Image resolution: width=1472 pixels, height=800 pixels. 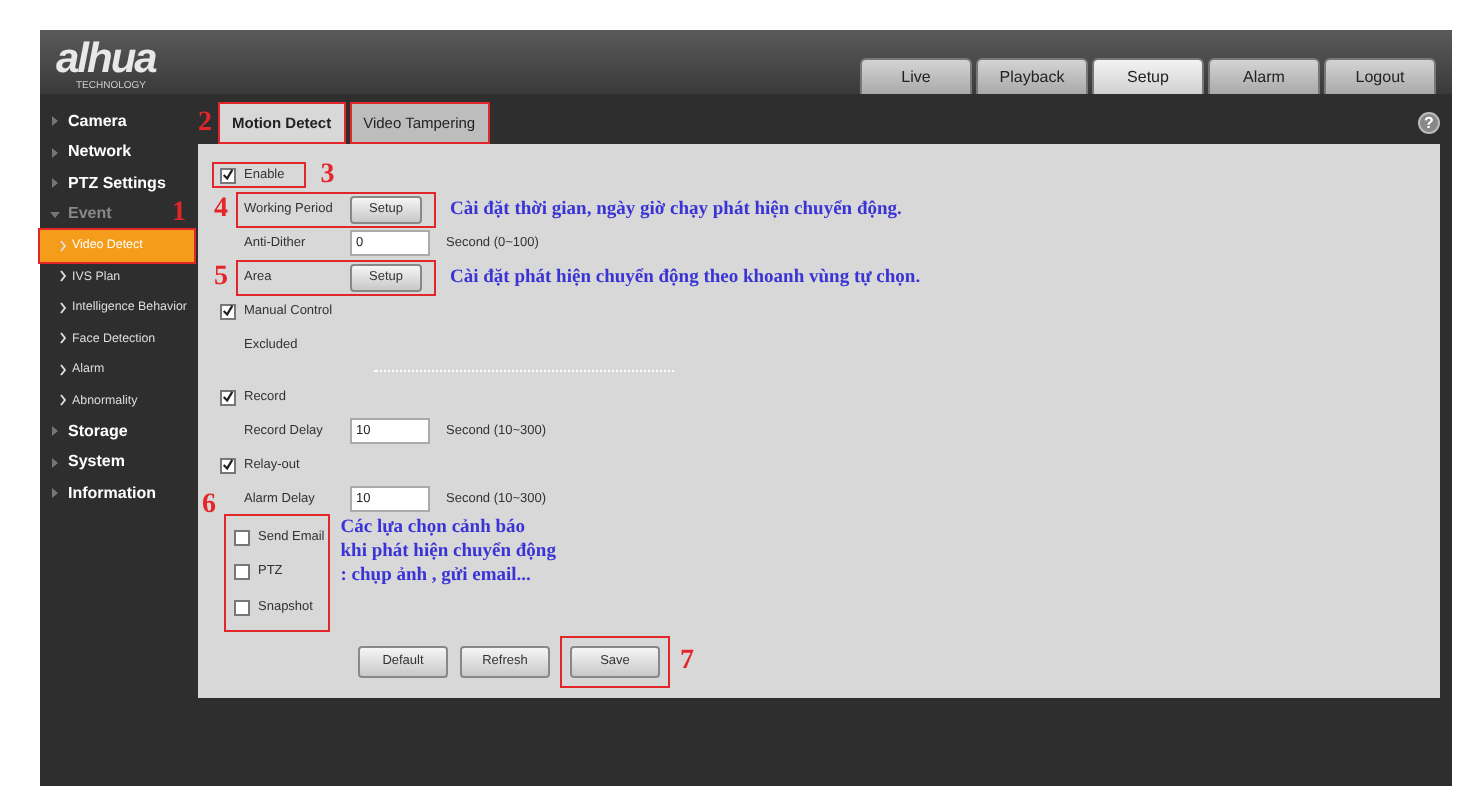 What do you see at coordinates (90, 214) in the screenshot?
I see `sidebar-item: Event` at bounding box center [90, 214].